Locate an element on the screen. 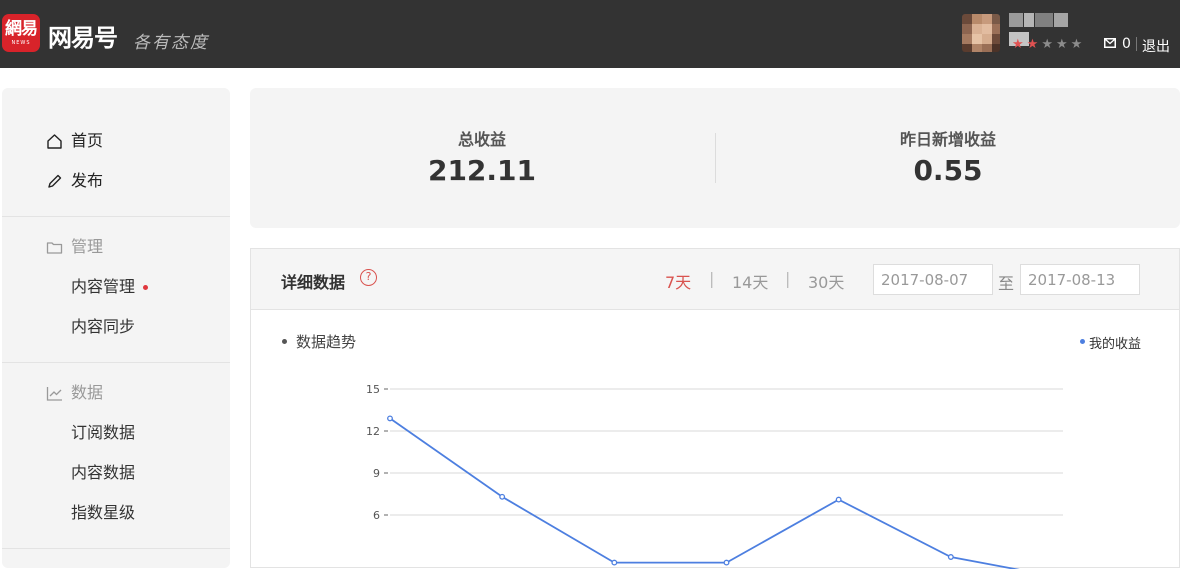  sidebar-item-label: 内容数据 is located at coordinates (103, 472).